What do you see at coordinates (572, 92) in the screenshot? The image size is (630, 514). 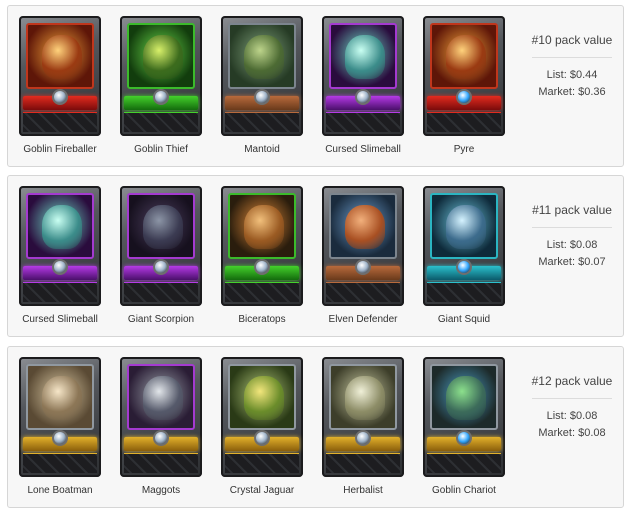 I see `market-price: Market: $0.36` at bounding box center [572, 92].